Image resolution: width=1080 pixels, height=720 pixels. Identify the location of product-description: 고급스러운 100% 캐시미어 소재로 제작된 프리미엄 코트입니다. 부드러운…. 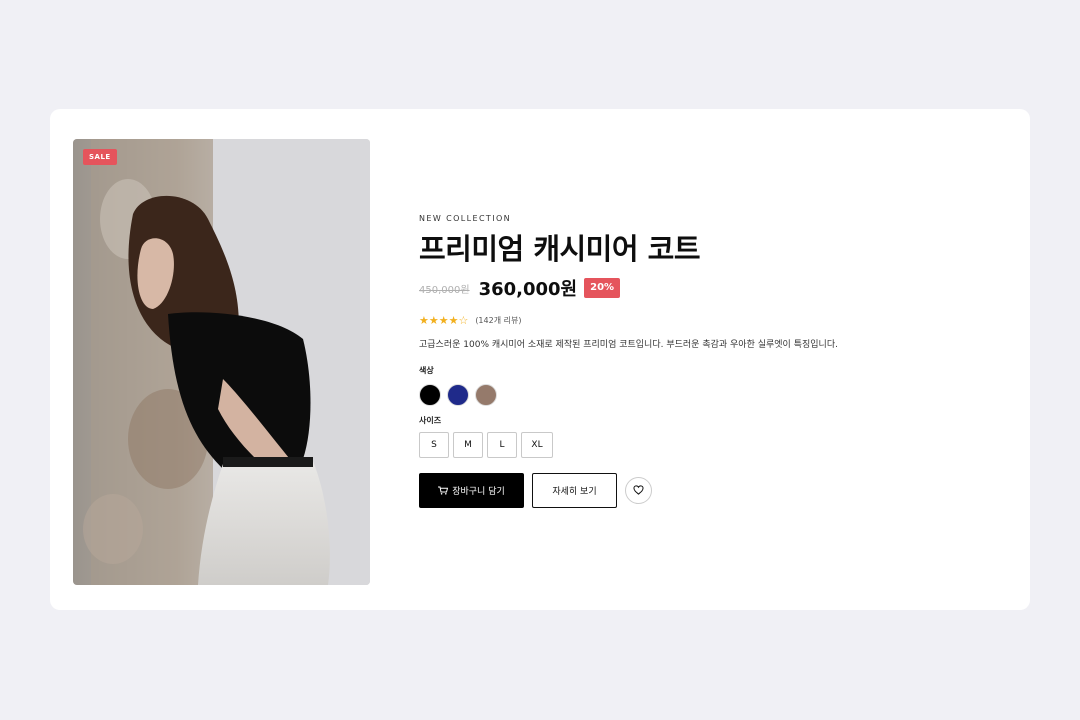
(628, 345).